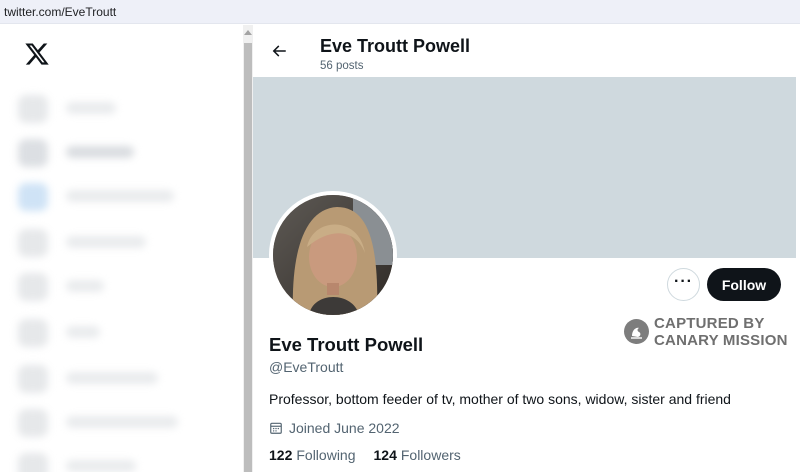 The image size is (800, 472). I want to click on sidebar-item-grok, so click(103, 286).